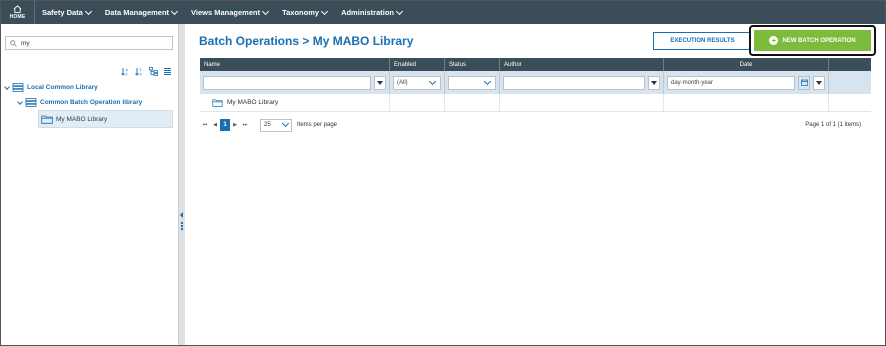  I want to click on nav-administration: Administration, so click(371, 12).